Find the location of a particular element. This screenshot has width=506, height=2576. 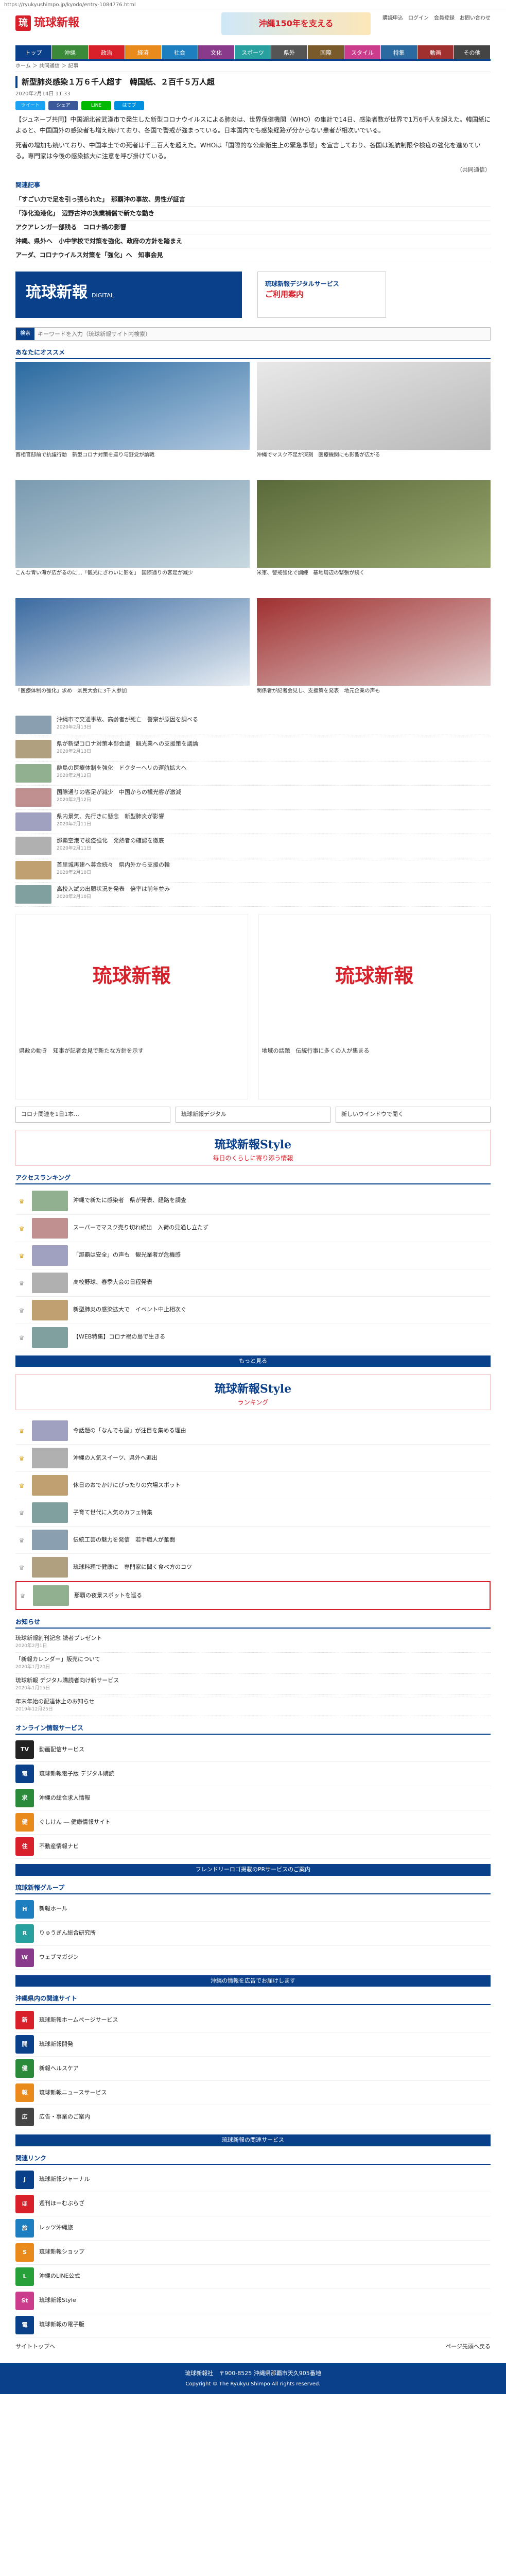

related-link: 「浄化漁港化」 辺野古沖の漁業補償で新たな動き is located at coordinates (253, 214).